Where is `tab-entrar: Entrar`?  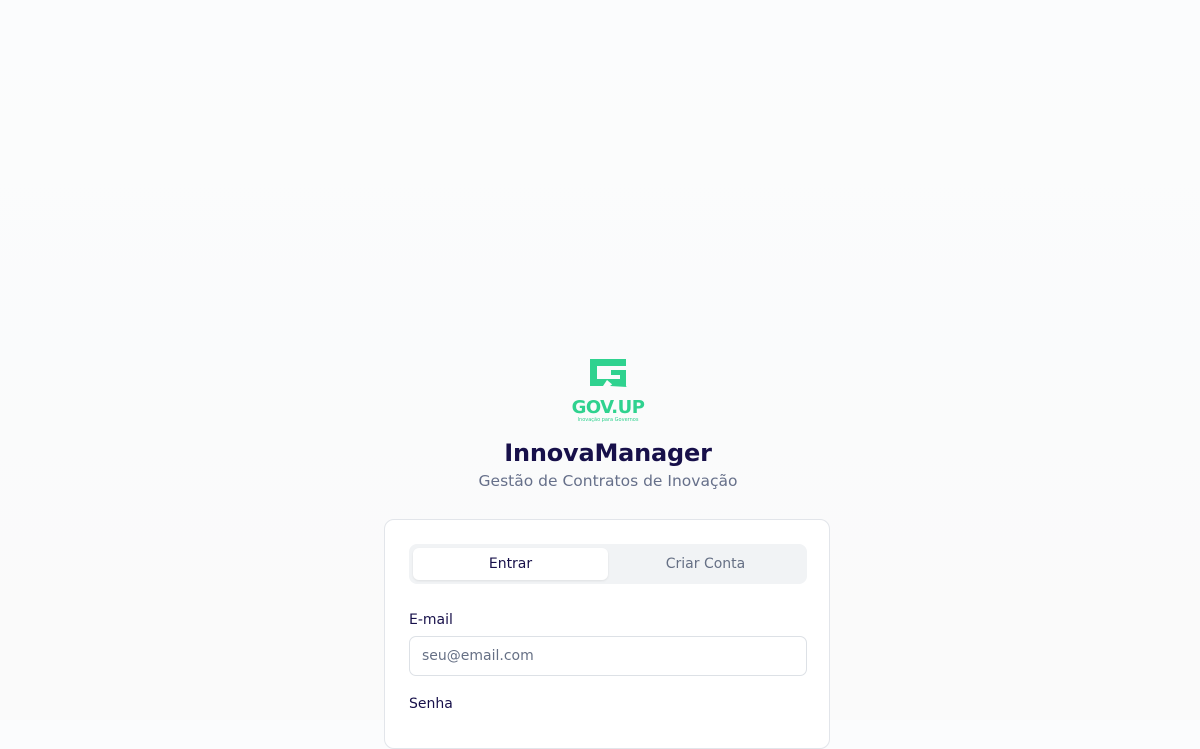
tab-entrar: Entrar is located at coordinates (510, 564).